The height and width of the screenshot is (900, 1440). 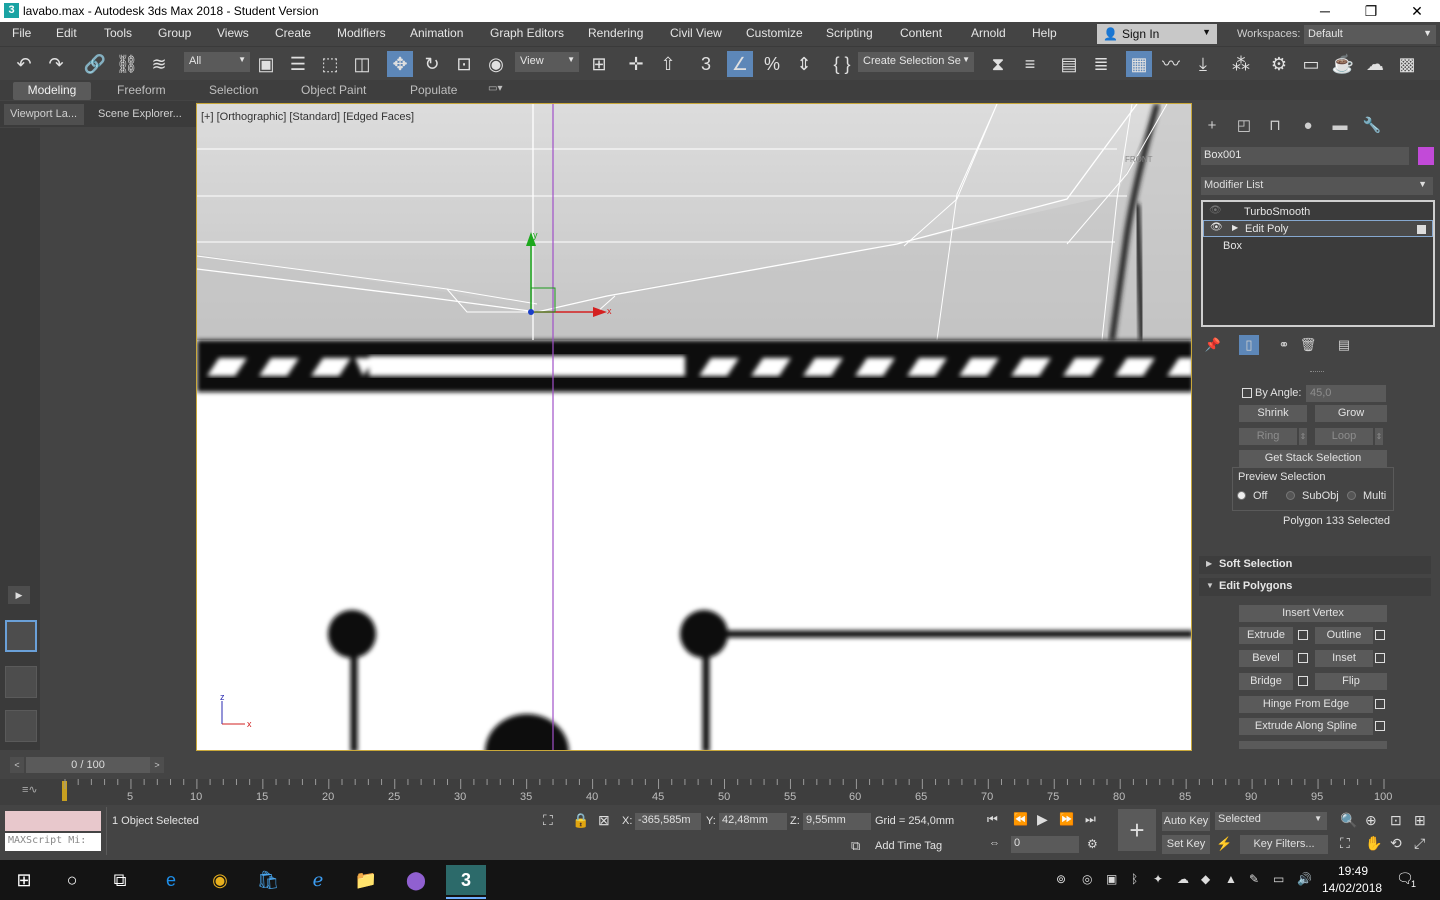 What do you see at coordinates (1215, 210) in the screenshot?
I see `eye-icon: 👁` at bounding box center [1215, 210].